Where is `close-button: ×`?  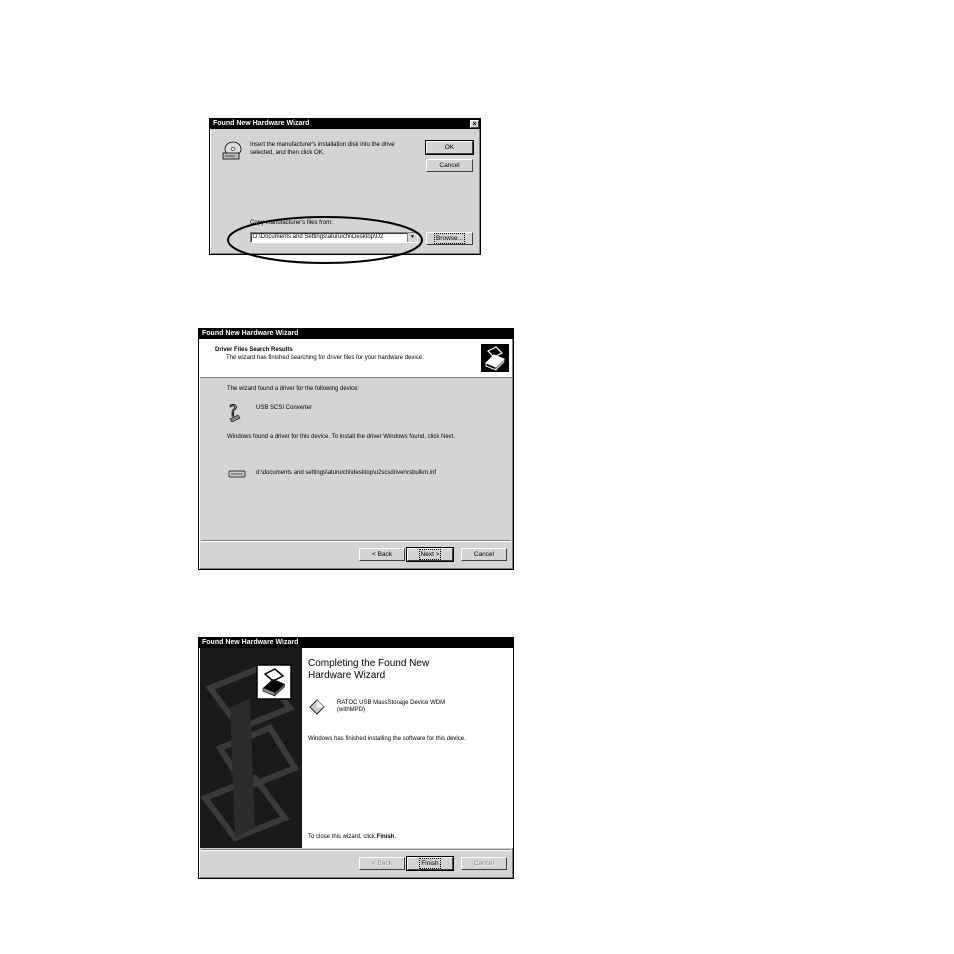
close-button: × is located at coordinates (474, 124).